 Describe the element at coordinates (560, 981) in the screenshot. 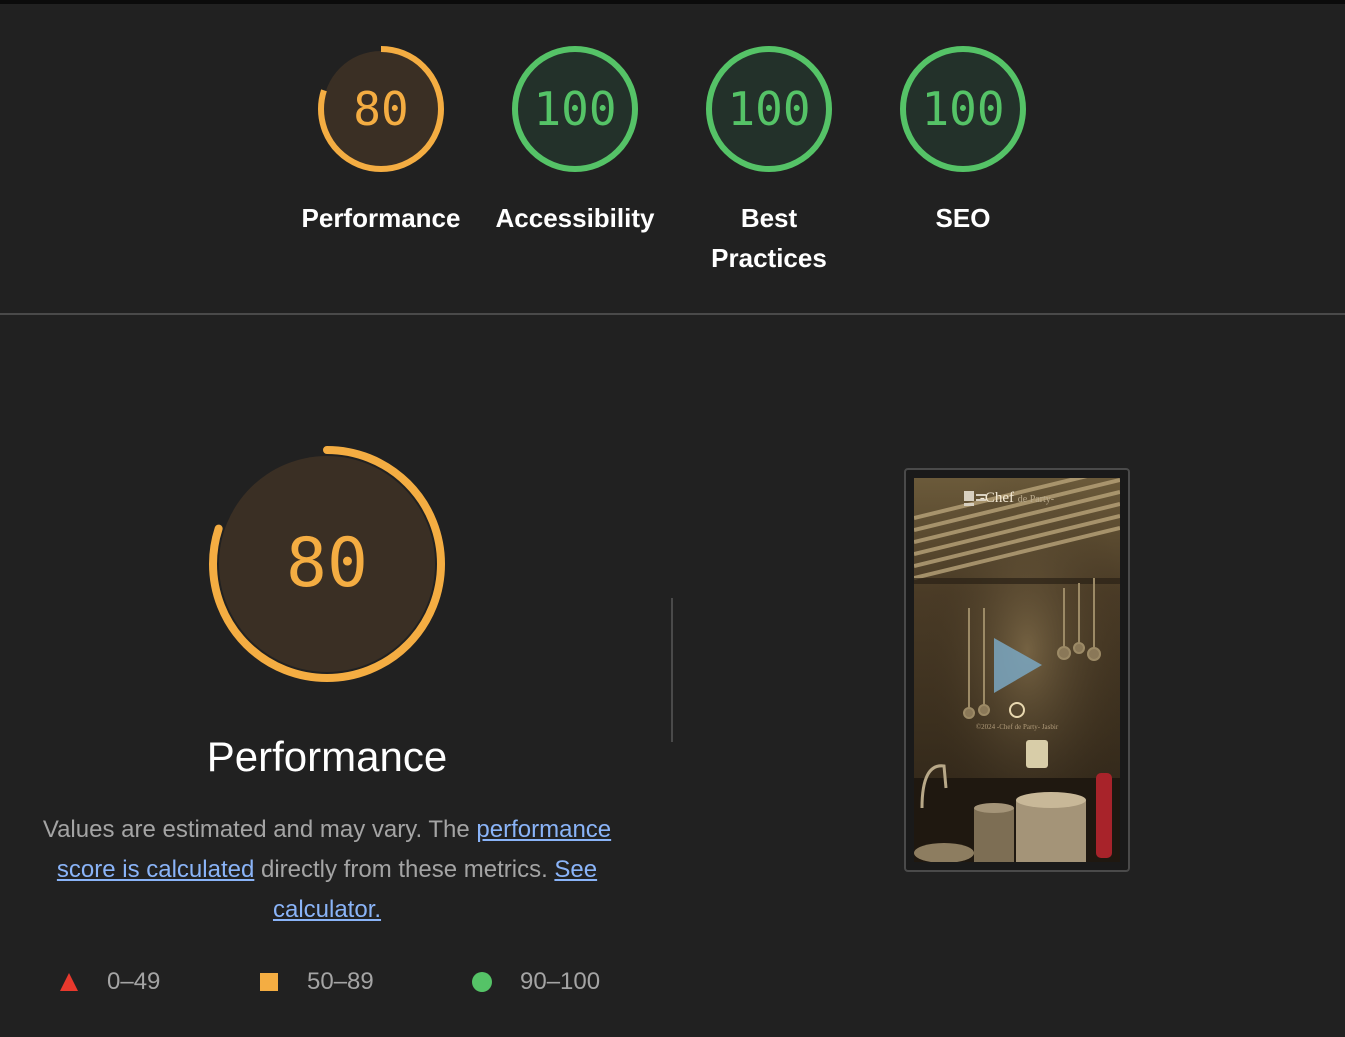

I see `legend-pass-range: 90–100` at that location.